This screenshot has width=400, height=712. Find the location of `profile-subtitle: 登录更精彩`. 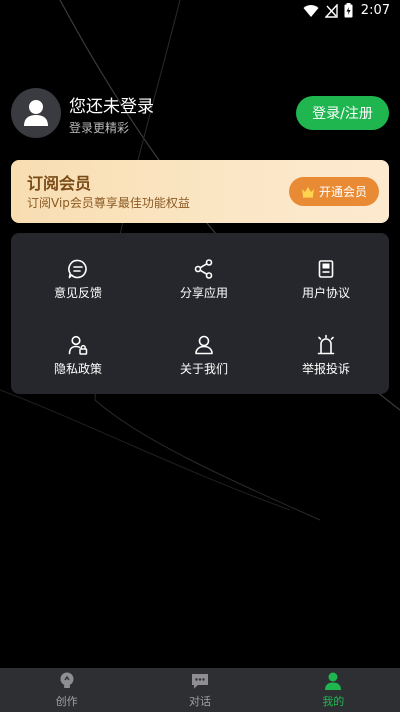

profile-subtitle: 登录更精彩 is located at coordinates (99, 128).